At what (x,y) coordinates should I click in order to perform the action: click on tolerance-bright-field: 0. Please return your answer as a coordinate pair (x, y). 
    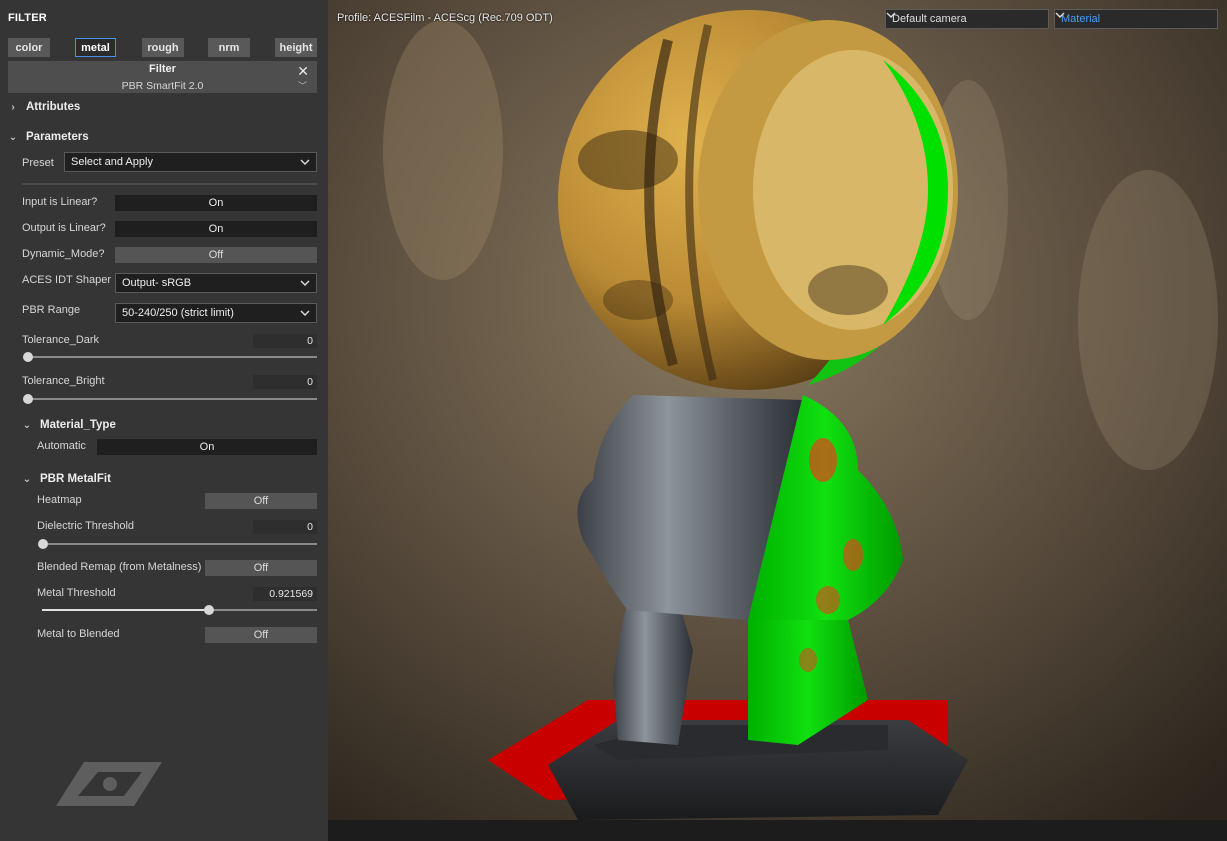
    Looking at the image, I should click on (285, 382).